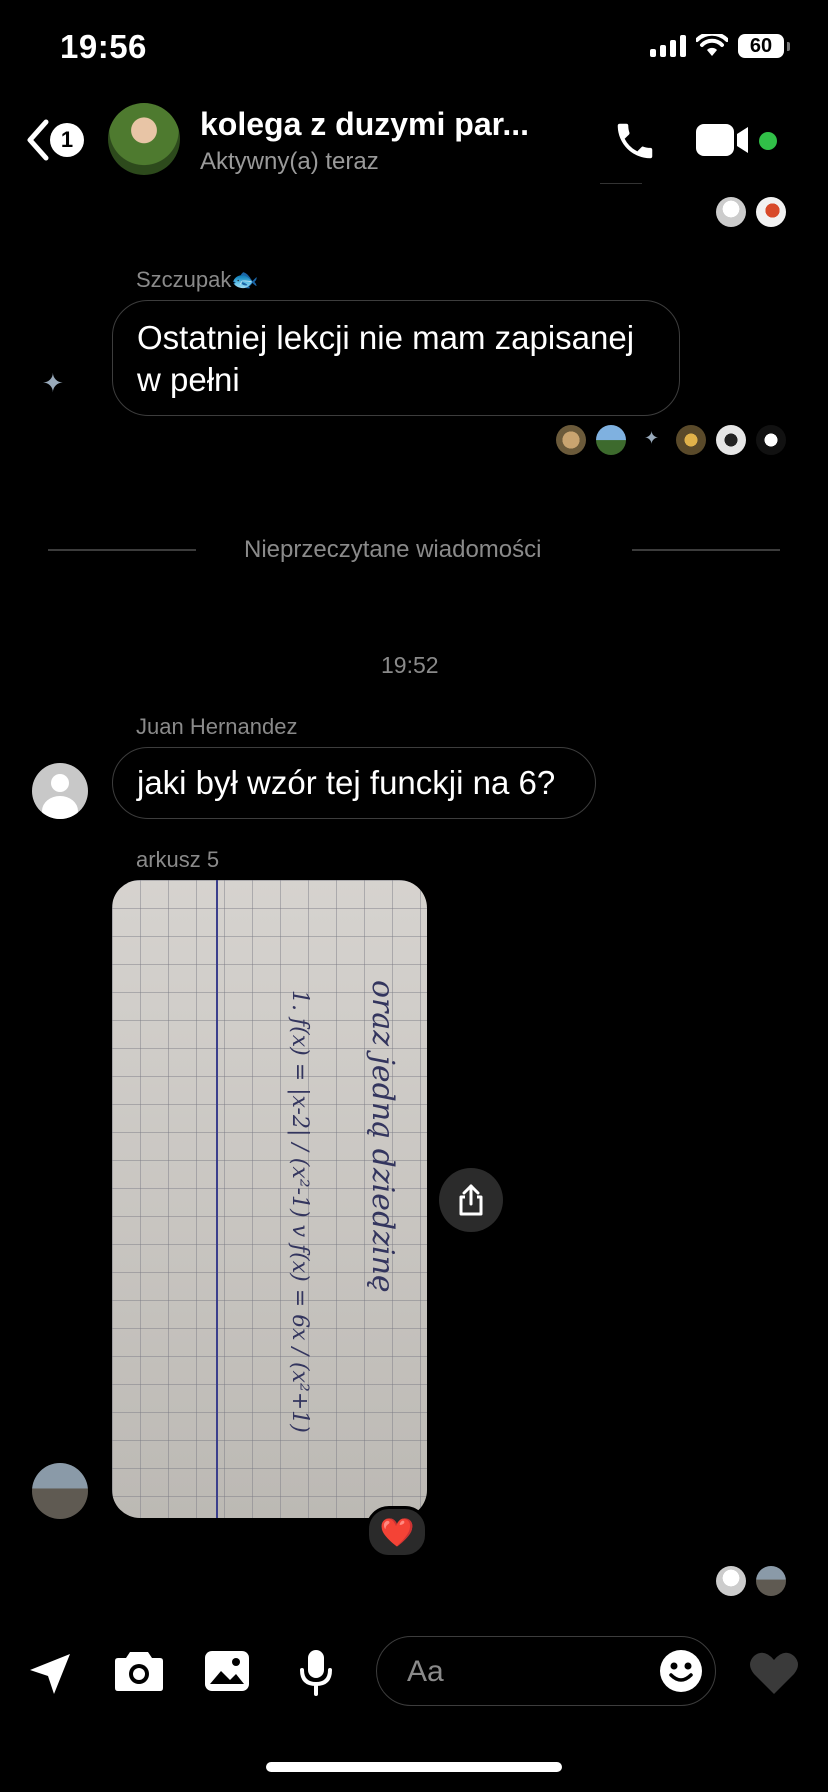 This screenshot has width=828, height=1792. What do you see at coordinates (788, 46) in the screenshot?
I see `battery-tip` at bounding box center [788, 46].